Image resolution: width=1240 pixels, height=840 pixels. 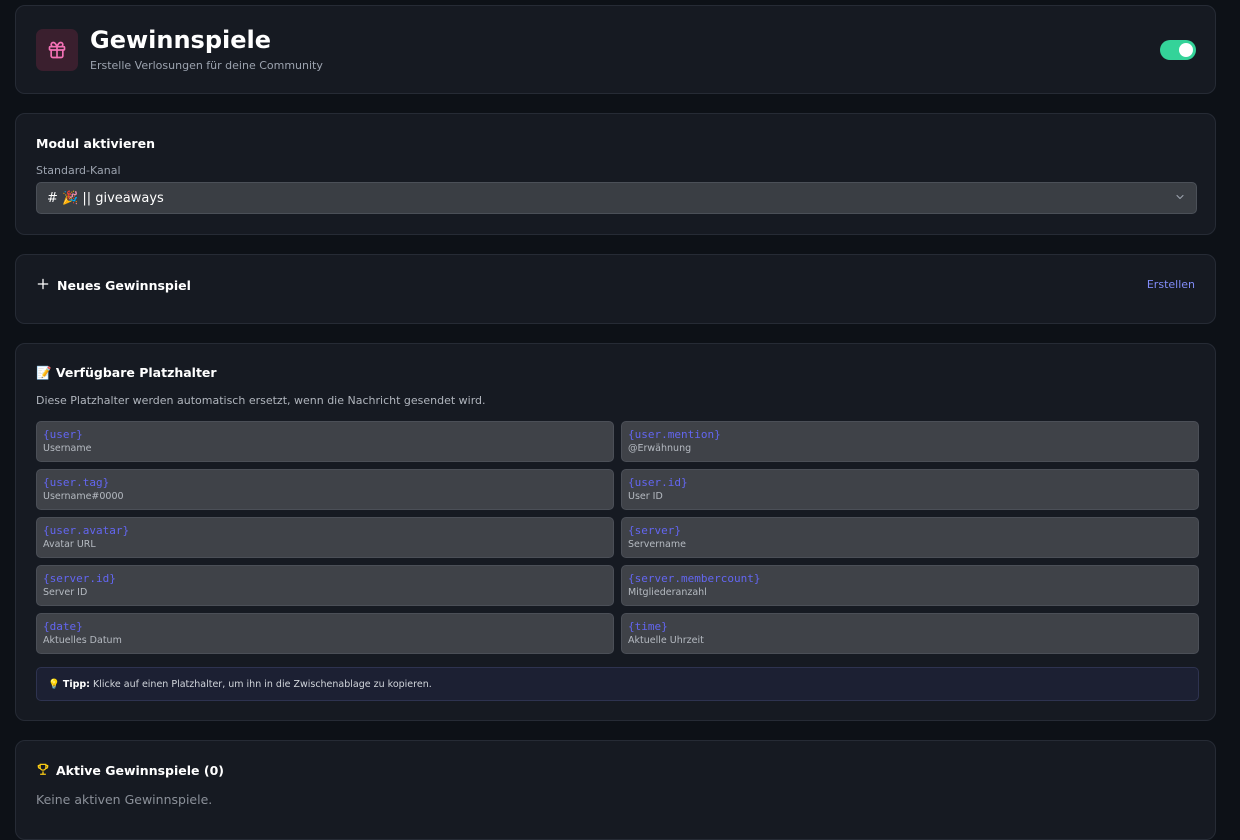 What do you see at coordinates (910, 633) in the screenshot?
I see `placeholder-item: {time} Aktuelle Uhrzeit` at bounding box center [910, 633].